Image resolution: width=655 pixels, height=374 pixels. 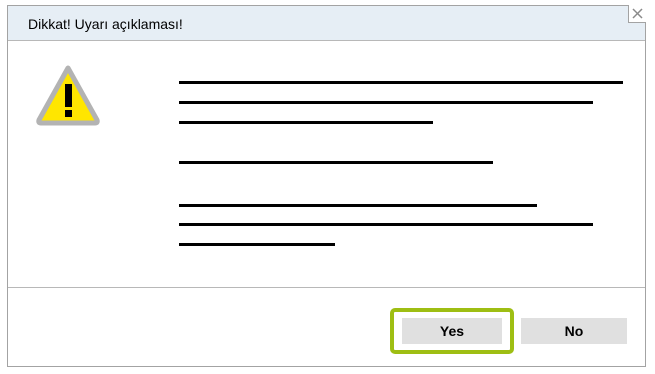 I want to click on yes-button: Yes, so click(x=452, y=331).